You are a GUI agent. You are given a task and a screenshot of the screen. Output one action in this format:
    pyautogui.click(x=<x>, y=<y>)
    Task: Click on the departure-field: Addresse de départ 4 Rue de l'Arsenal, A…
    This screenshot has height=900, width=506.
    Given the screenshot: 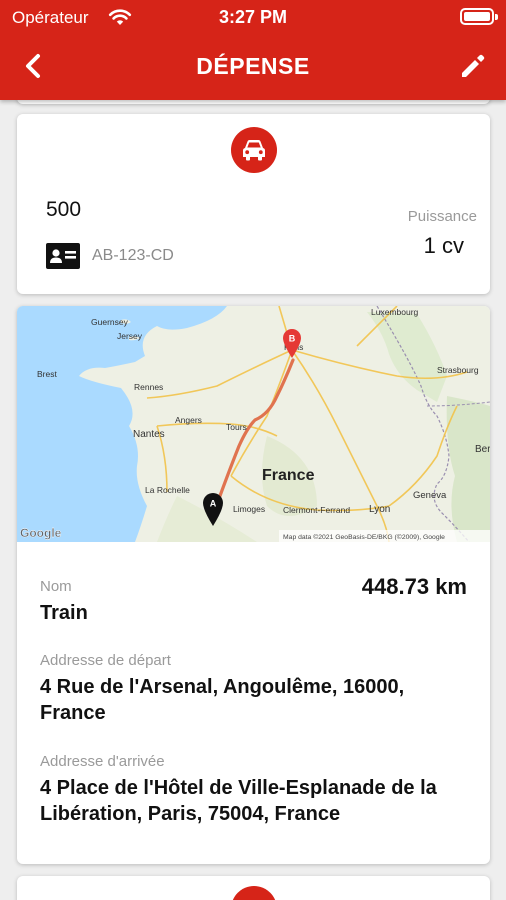 What is the action you would take?
    pyautogui.click(x=250, y=689)
    